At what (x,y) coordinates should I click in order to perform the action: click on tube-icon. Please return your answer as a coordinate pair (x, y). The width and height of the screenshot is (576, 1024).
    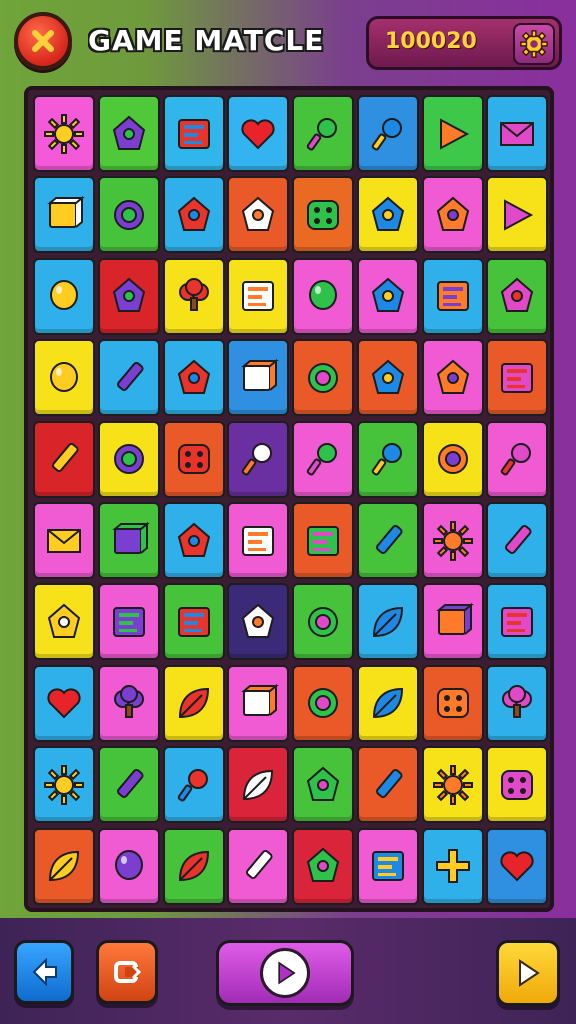
    Looking at the image, I should click on (389, 783).